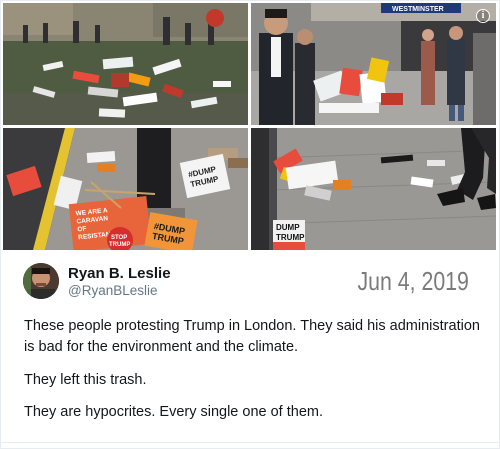 The image size is (500, 449). Describe the element at coordinates (119, 273) in the screenshot. I see `display-name: Ryan B. Leslie` at that location.